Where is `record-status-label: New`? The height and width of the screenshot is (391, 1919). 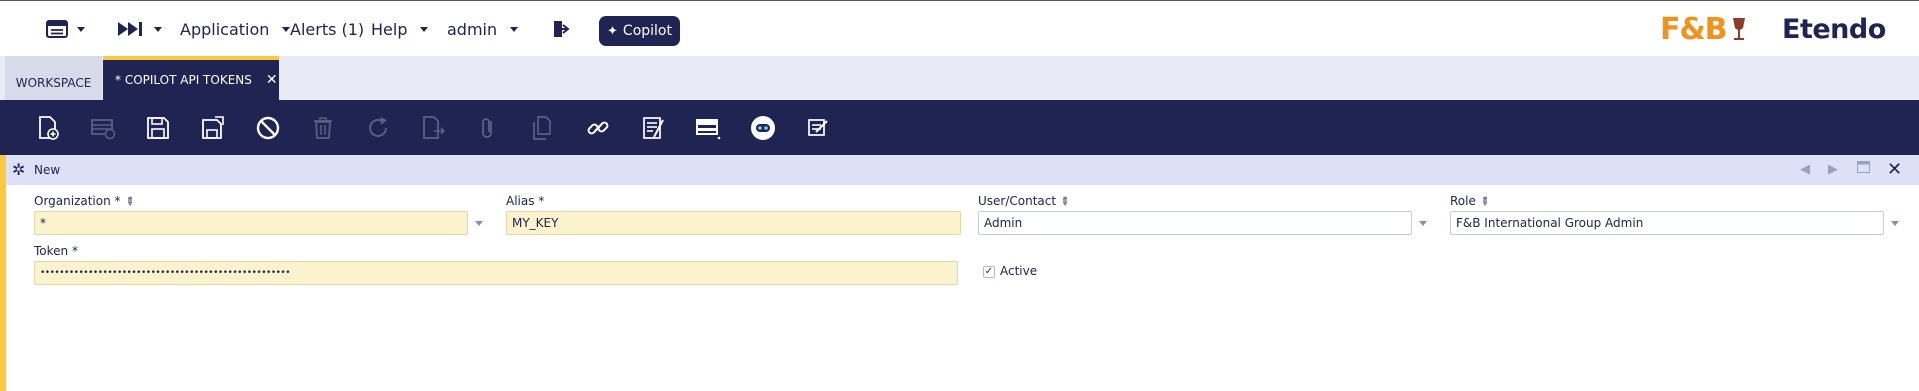 record-status-label: New is located at coordinates (47, 170).